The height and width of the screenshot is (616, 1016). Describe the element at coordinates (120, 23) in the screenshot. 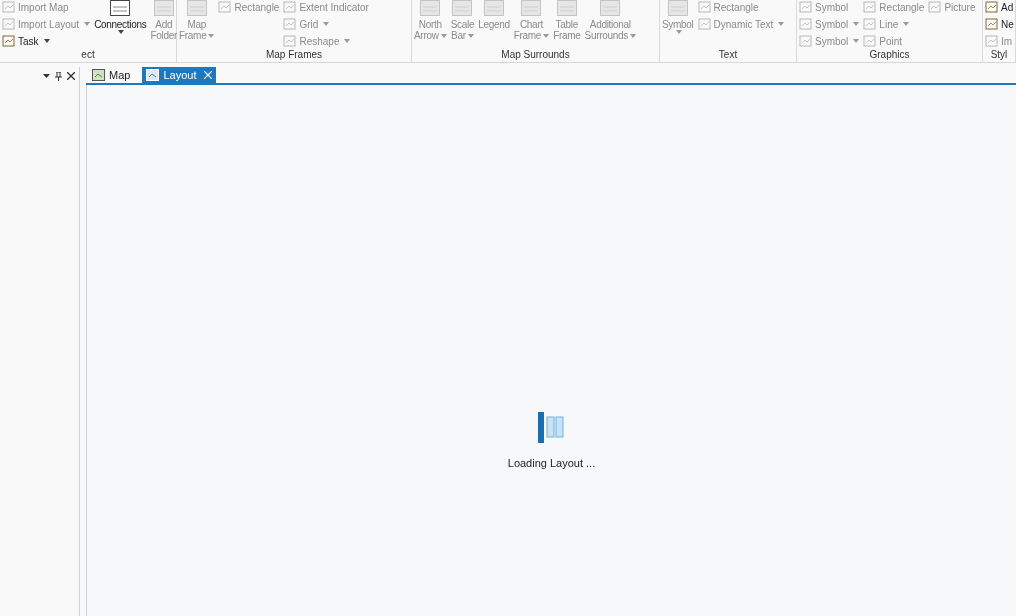

I see `ribbon-button: Connections` at that location.